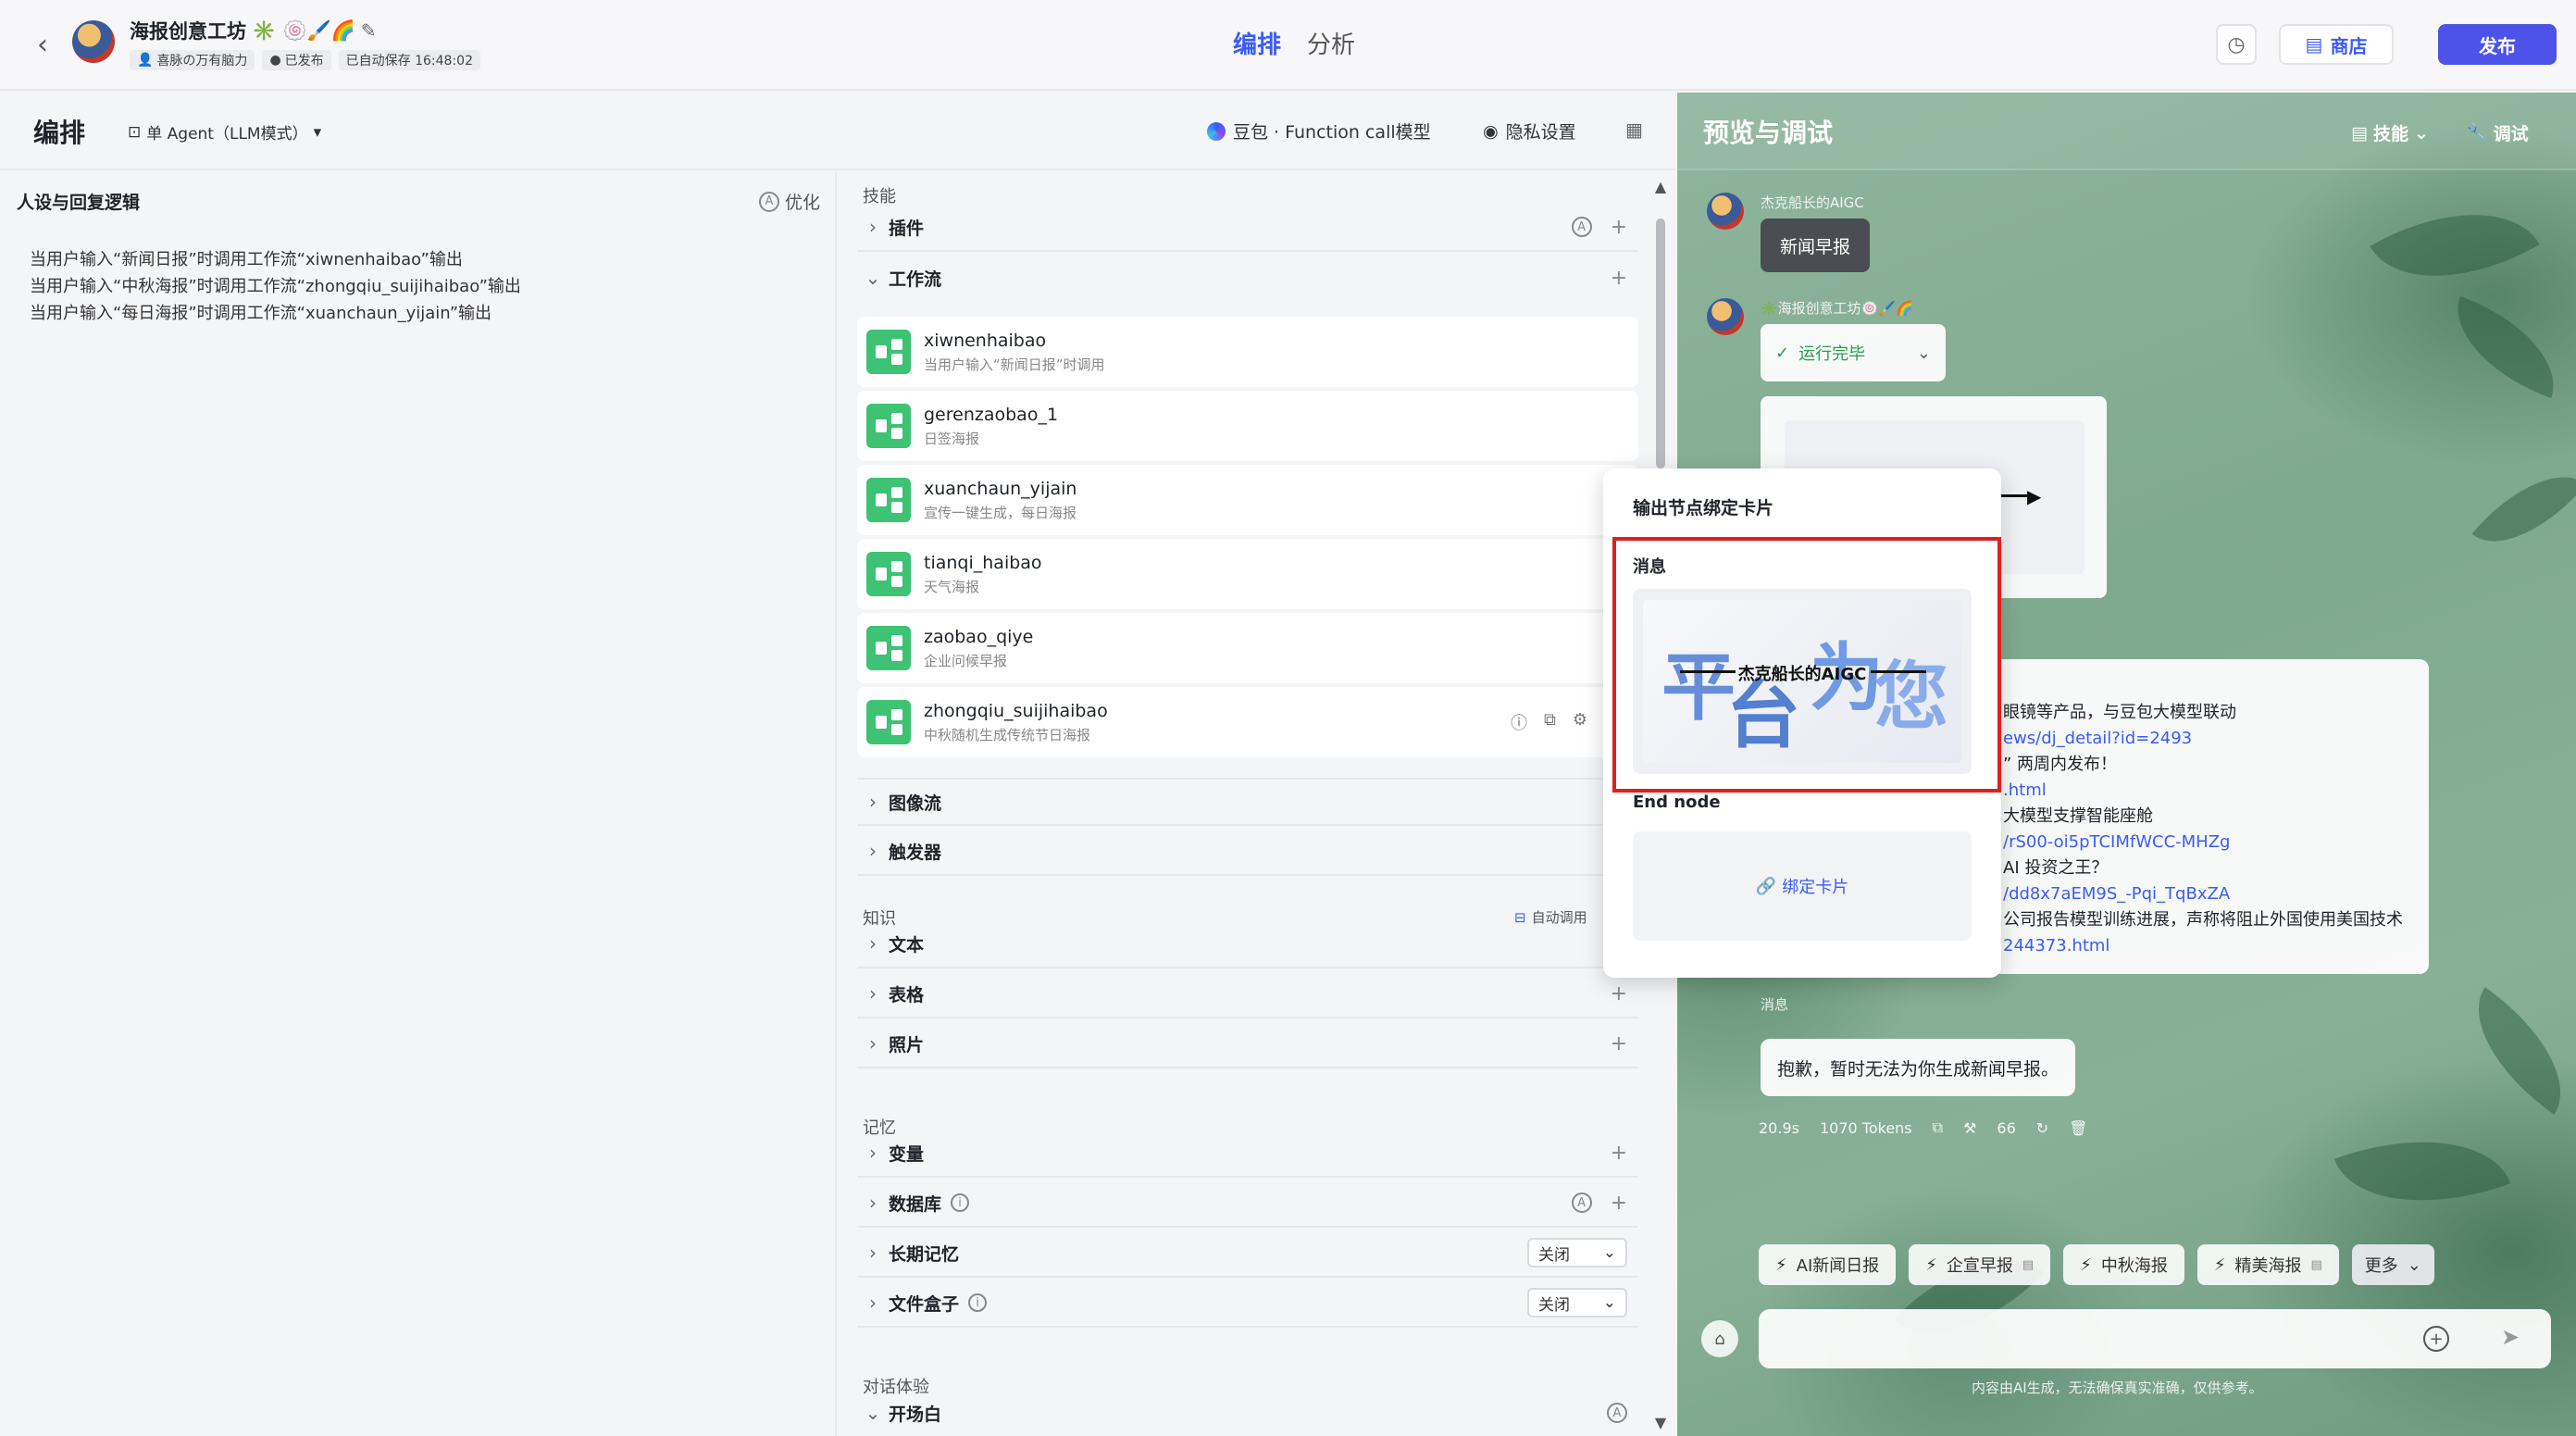 This screenshot has height=1436, width=2576. What do you see at coordinates (1660, 187) in the screenshot?
I see `scroll-up-arrow-icon: ▲` at bounding box center [1660, 187].